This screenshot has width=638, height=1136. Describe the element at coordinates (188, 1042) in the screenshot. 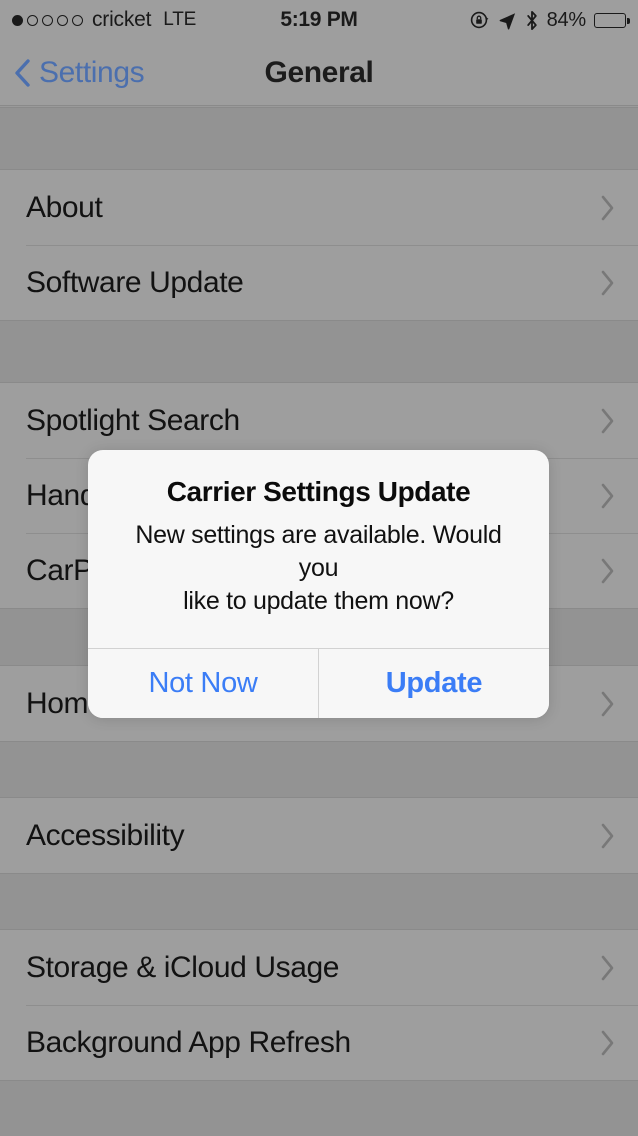

I see `list-item-label: Background App Refresh` at that location.